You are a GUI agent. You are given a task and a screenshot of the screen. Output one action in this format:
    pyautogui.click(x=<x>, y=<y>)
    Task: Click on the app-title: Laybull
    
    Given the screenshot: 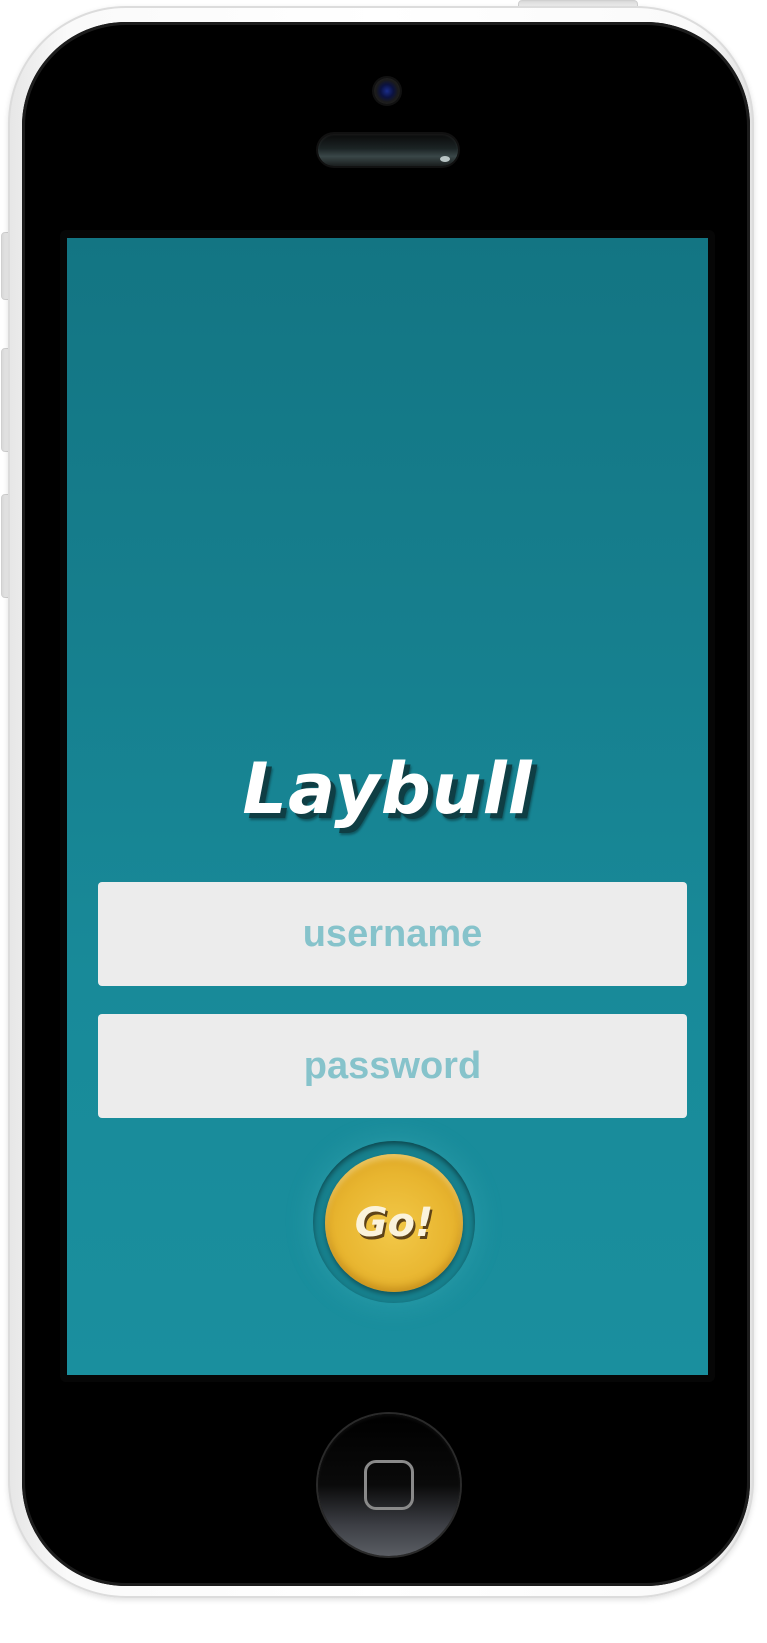 What is the action you would take?
    pyautogui.click(x=387, y=789)
    